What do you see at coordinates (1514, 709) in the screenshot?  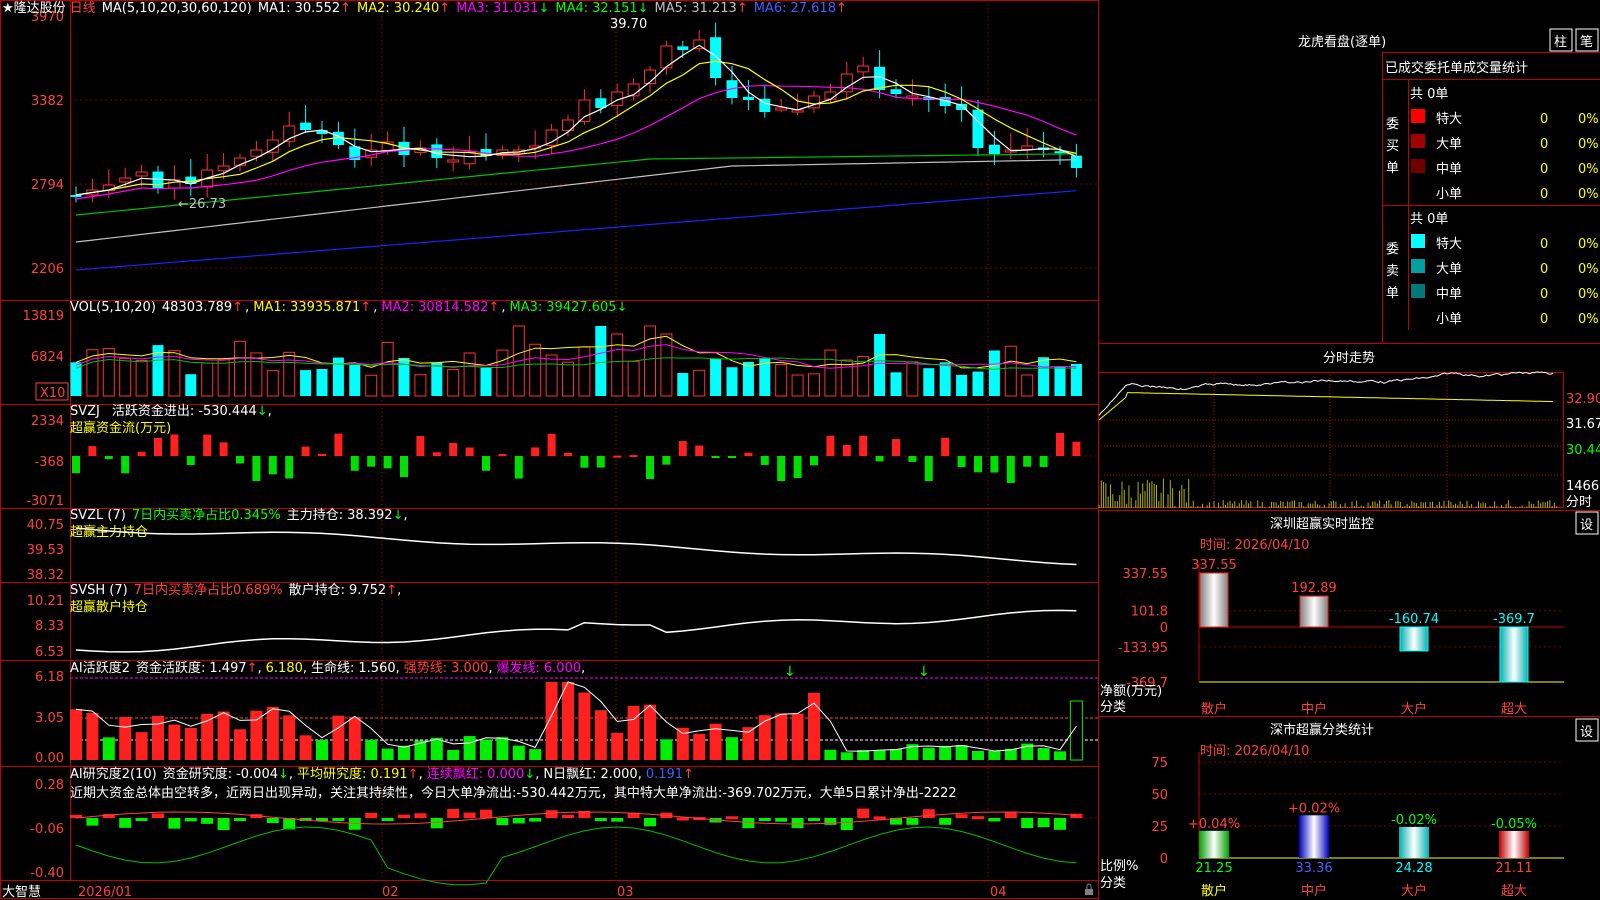 I see `sz-monitor-category: 超大` at bounding box center [1514, 709].